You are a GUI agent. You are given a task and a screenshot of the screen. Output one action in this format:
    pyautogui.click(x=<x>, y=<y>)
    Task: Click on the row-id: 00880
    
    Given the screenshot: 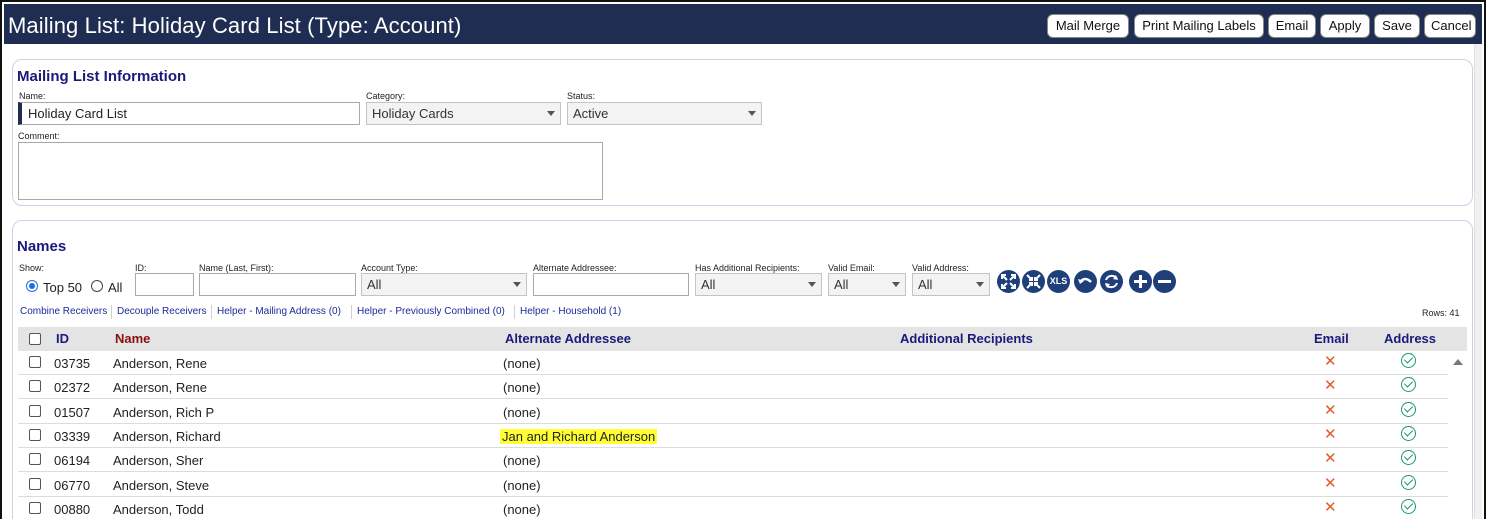 What is the action you would take?
    pyautogui.click(x=72, y=509)
    